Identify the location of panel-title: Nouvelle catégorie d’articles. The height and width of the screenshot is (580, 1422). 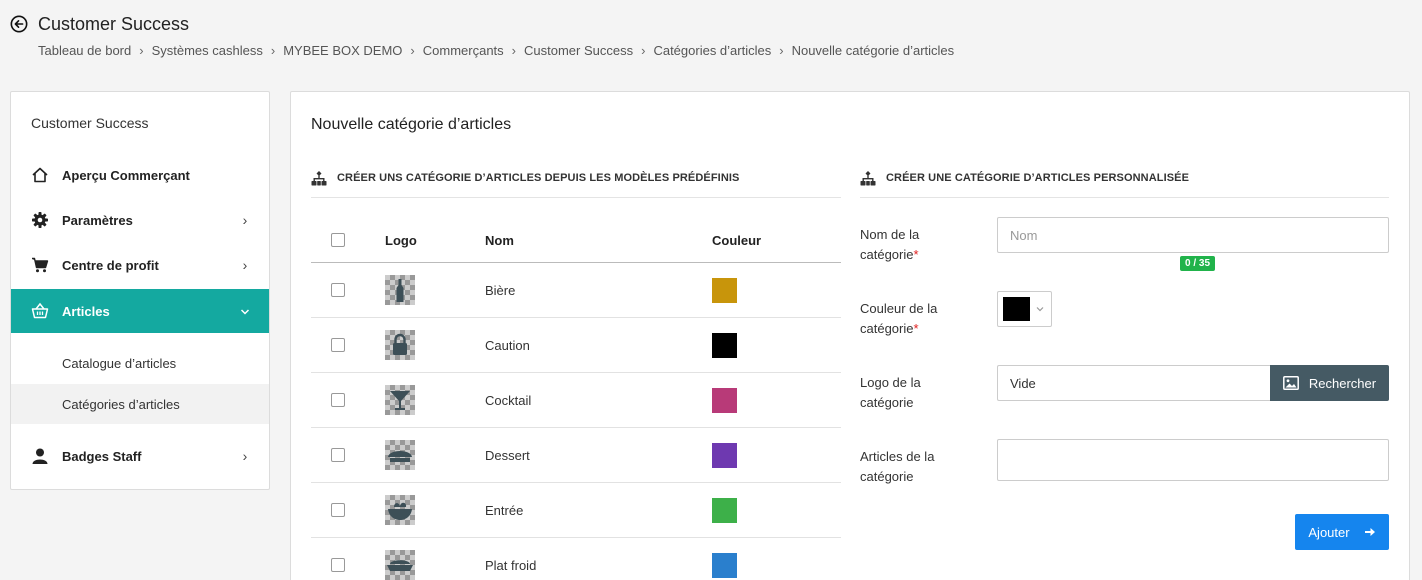
(411, 124).